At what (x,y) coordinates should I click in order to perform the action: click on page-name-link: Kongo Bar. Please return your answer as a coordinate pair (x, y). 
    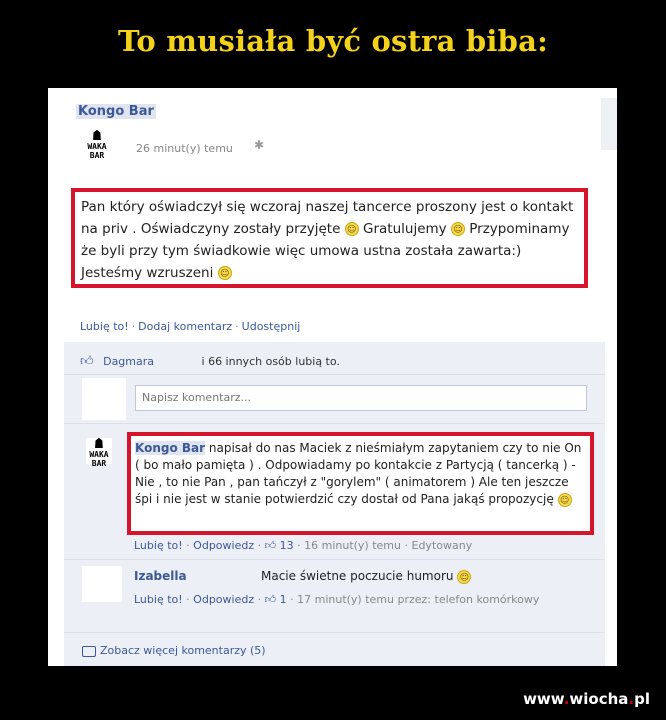
    Looking at the image, I should click on (116, 111).